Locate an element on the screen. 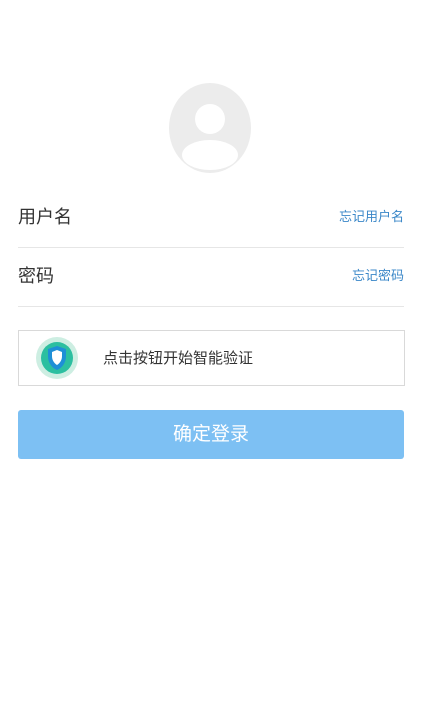 The height and width of the screenshot is (720, 421). avatar is located at coordinates (210, 128).